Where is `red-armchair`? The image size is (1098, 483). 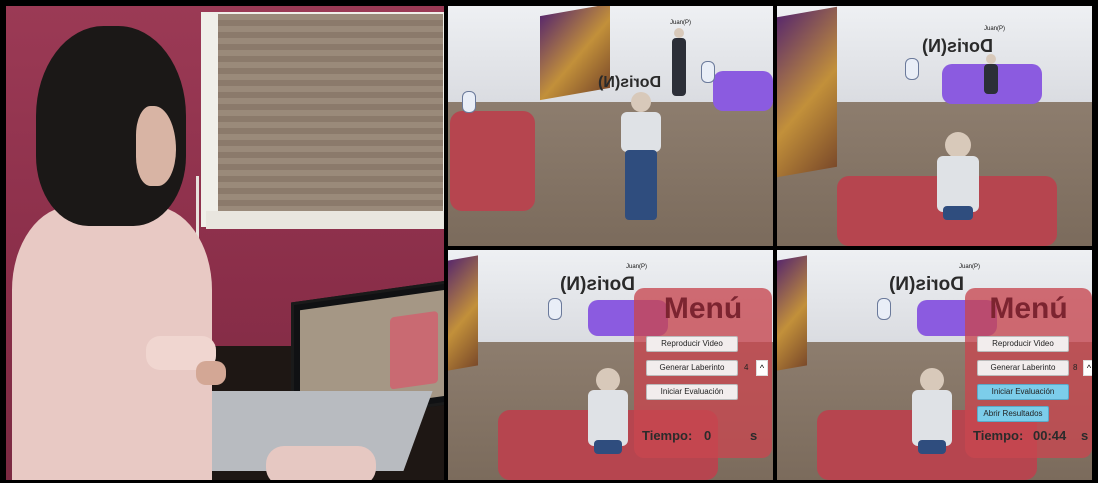 red-armchair is located at coordinates (492, 161).